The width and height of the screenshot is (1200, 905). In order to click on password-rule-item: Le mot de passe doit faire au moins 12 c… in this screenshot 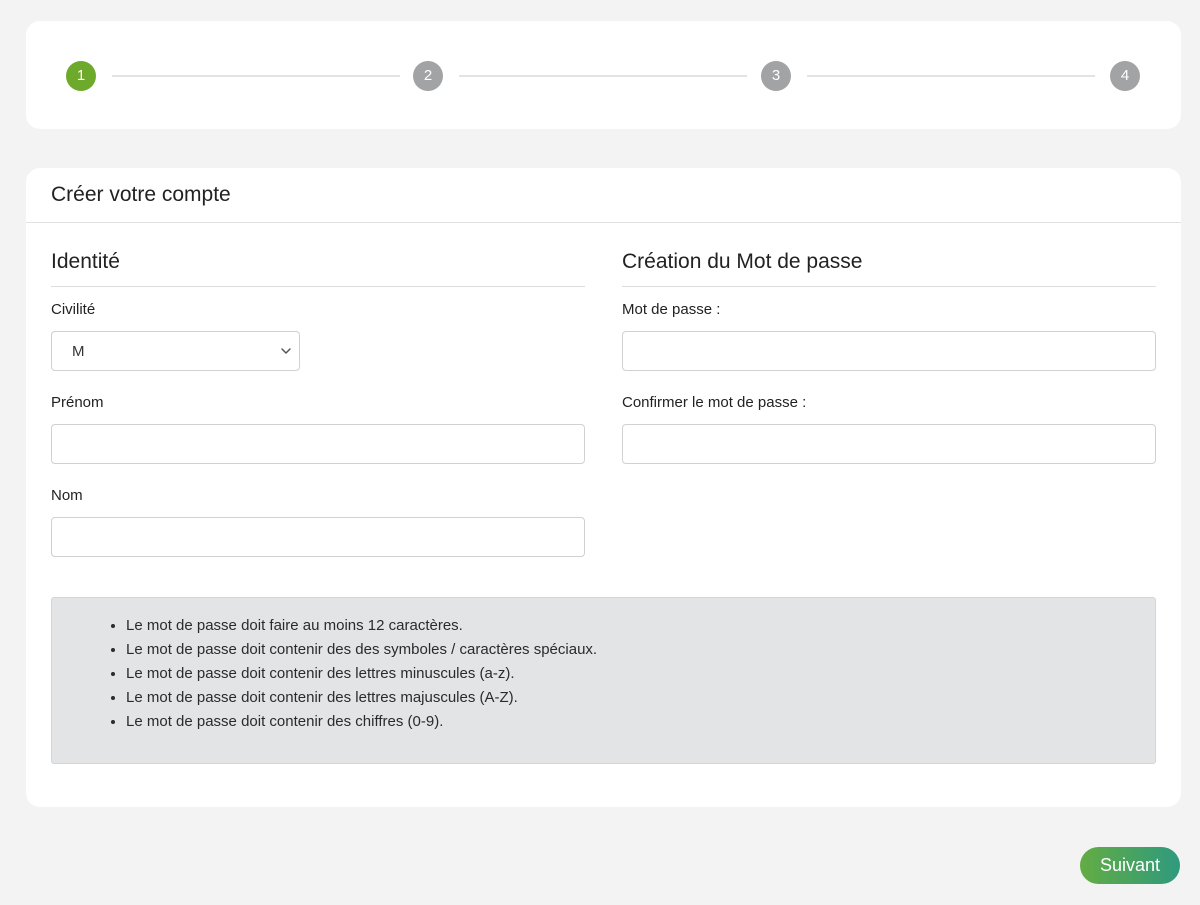, I will do `click(640, 626)`.